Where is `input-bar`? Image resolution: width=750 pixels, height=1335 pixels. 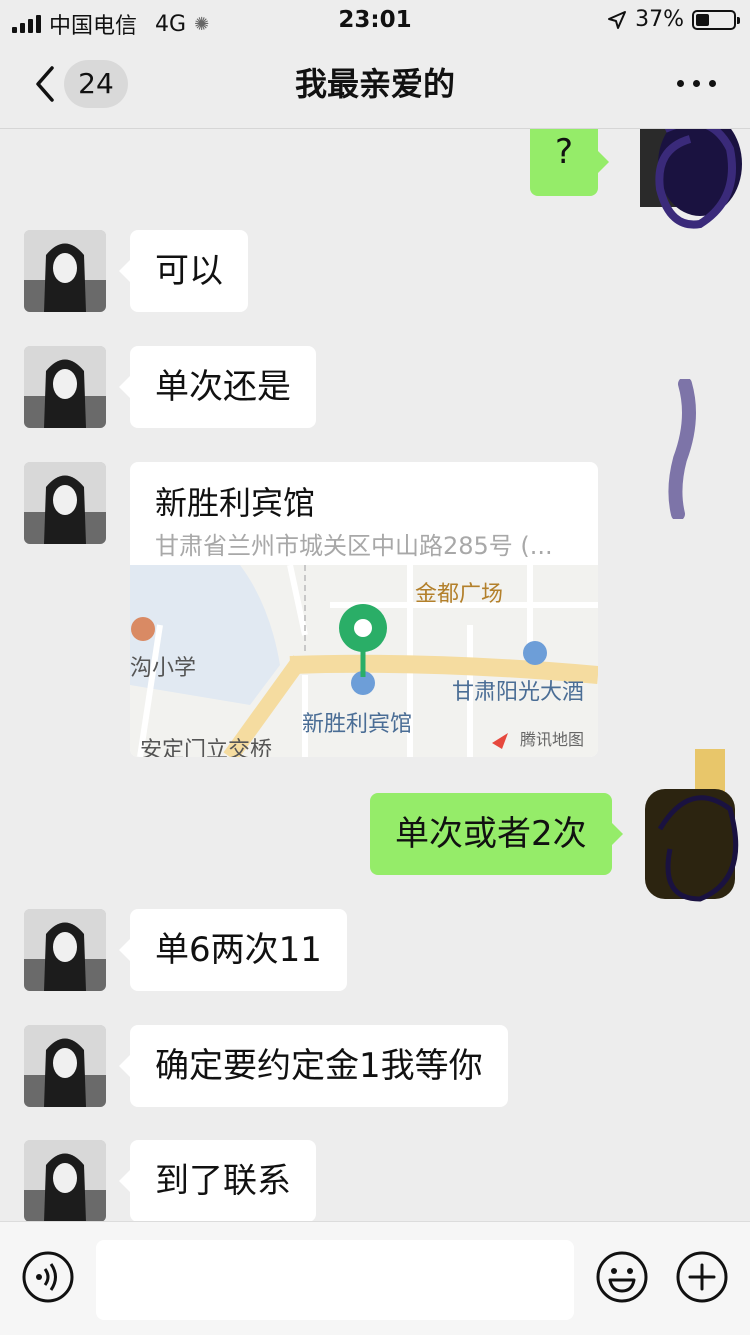
input-bar is located at coordinates (375, 1278).